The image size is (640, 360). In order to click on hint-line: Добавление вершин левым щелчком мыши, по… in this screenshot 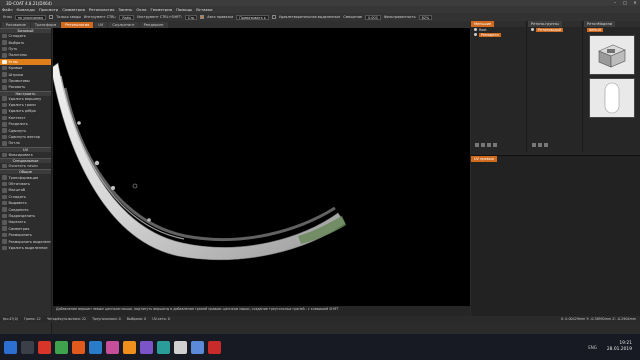, I will do `click(261, 311)`.